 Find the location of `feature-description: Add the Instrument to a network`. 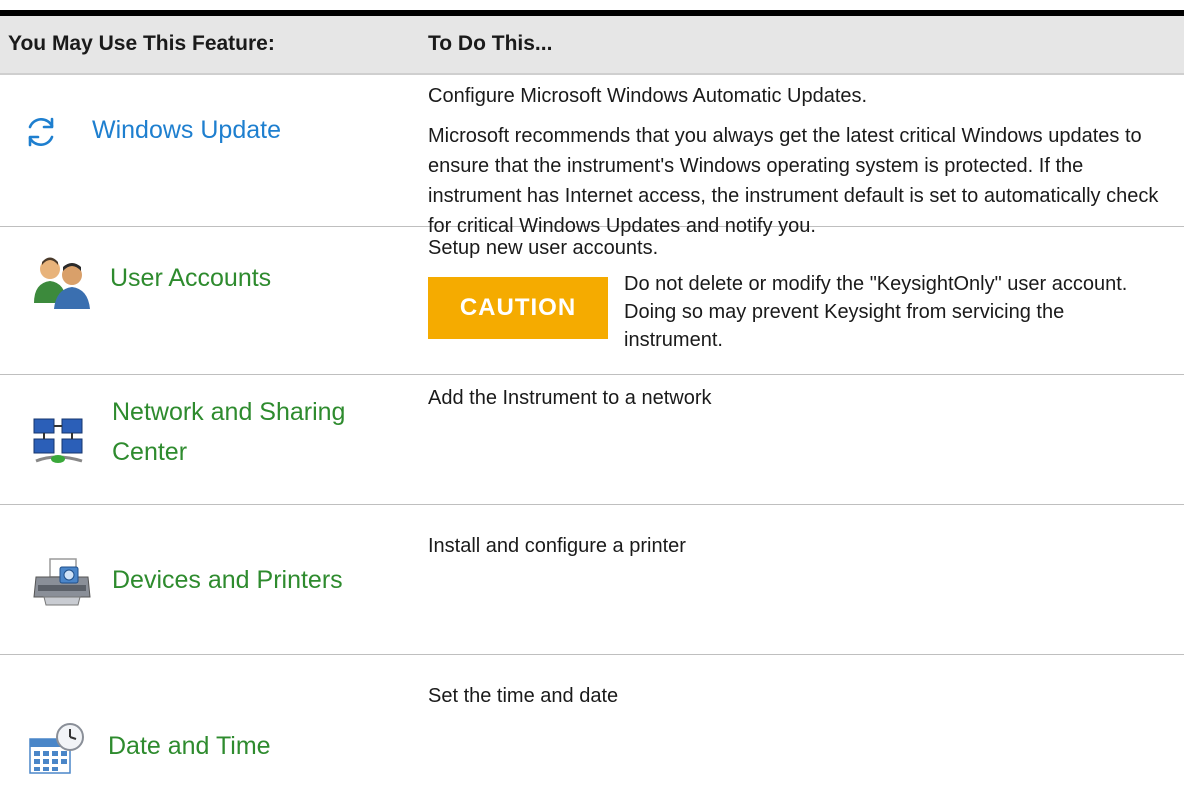

feature-description: Add the Instrument to a network is located at coordinates (570, 398).